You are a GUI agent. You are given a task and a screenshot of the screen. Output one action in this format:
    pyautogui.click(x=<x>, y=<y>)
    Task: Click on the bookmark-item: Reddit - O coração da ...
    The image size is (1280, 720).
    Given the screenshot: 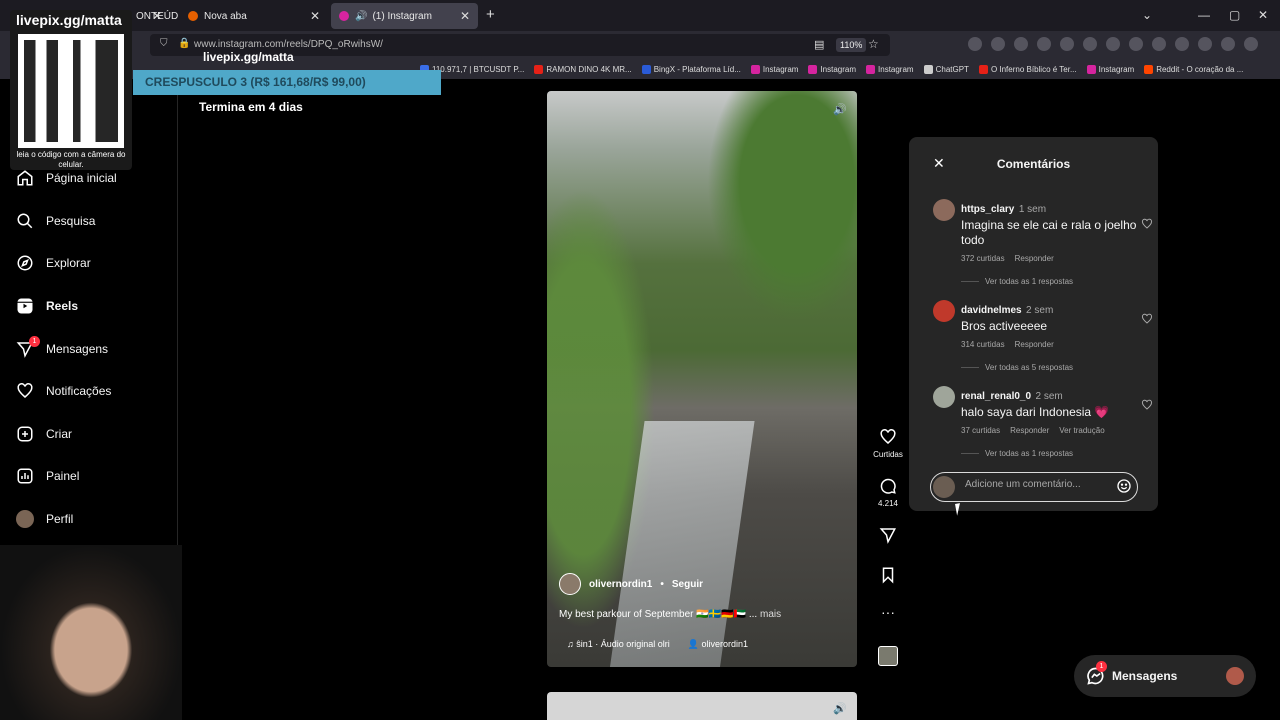 What is the action you would take?
    pyautogui.click(x=1194, y=69)
    